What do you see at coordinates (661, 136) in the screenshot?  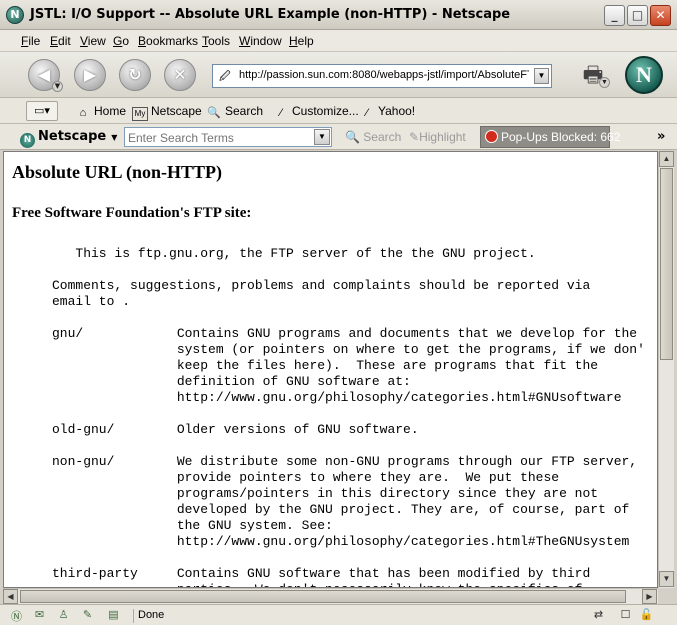 I see `toolbar-overflow-chevron: »` at bounding box center [661, 136].